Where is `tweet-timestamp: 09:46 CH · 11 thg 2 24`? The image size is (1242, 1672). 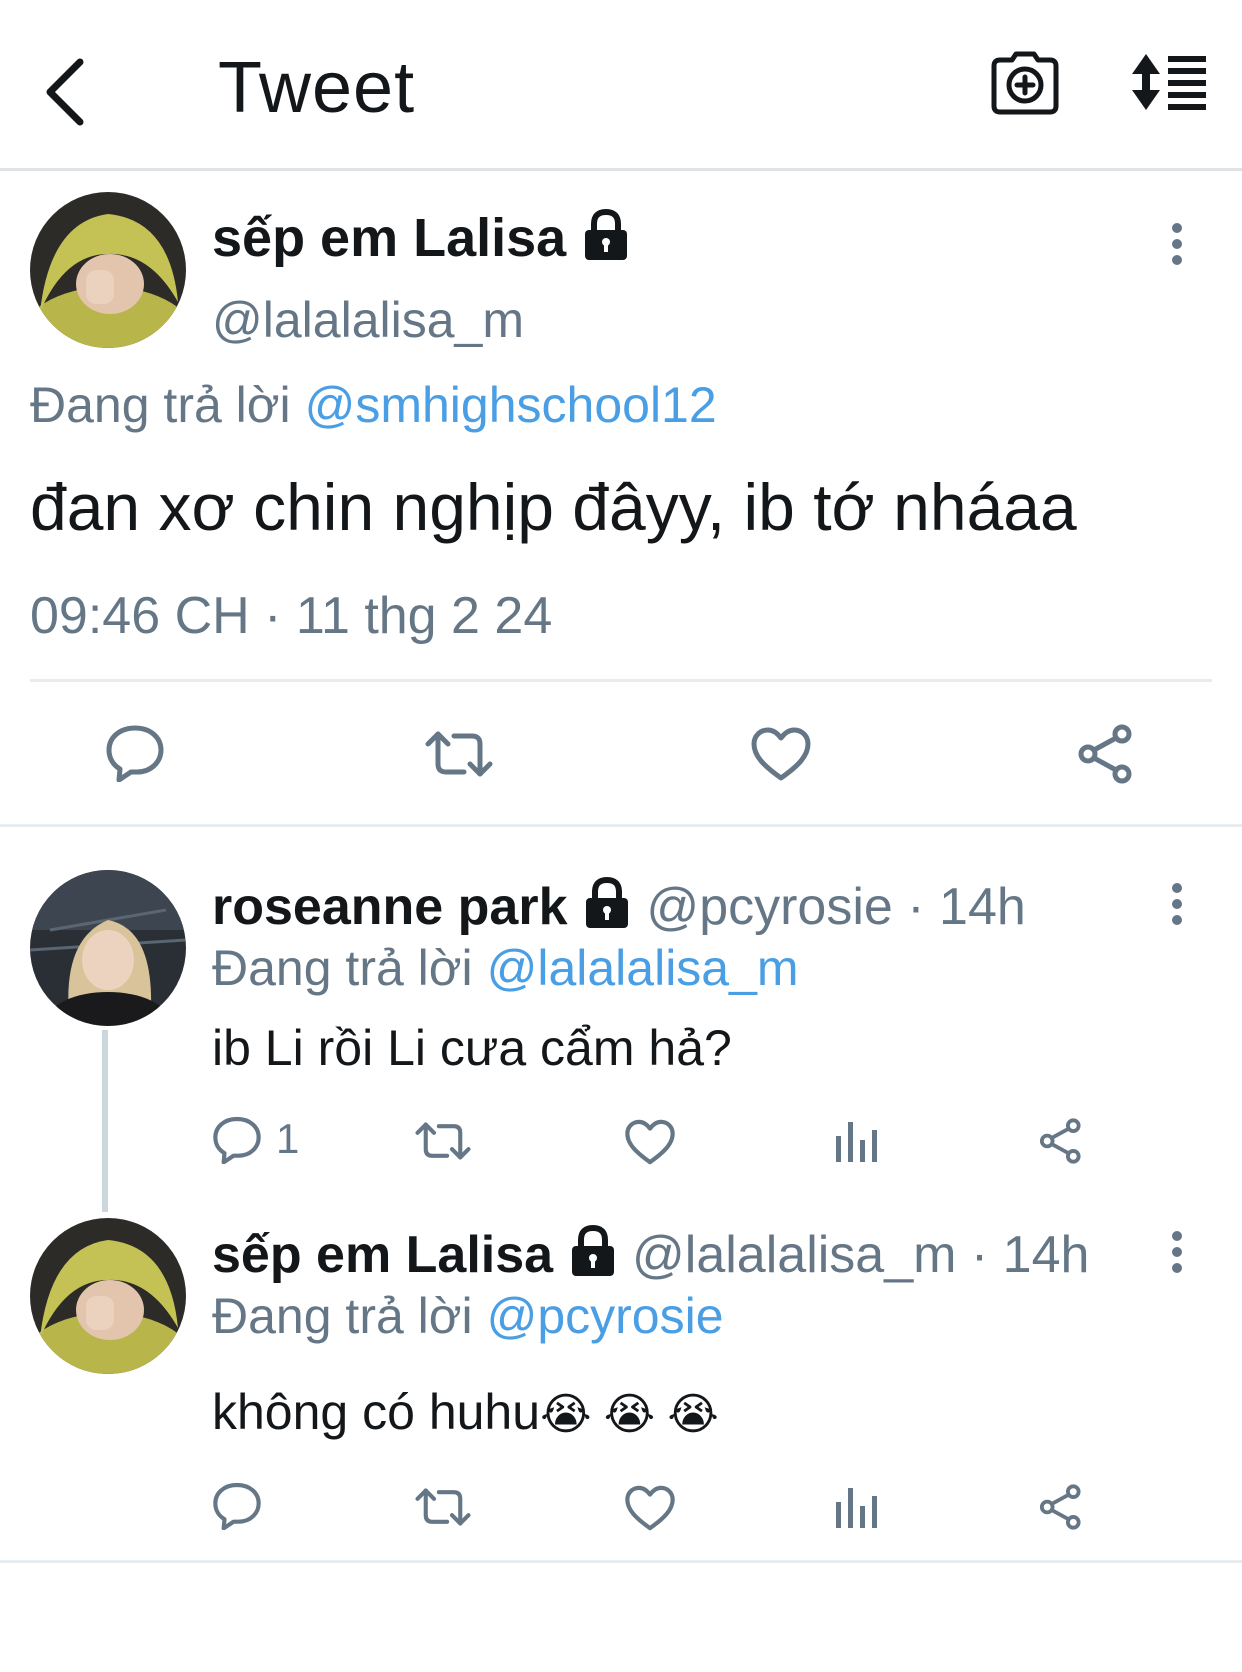 tweet-timestamp: 09:46 CH · 11 thg 2 24 is located at coordinates (291, 616).